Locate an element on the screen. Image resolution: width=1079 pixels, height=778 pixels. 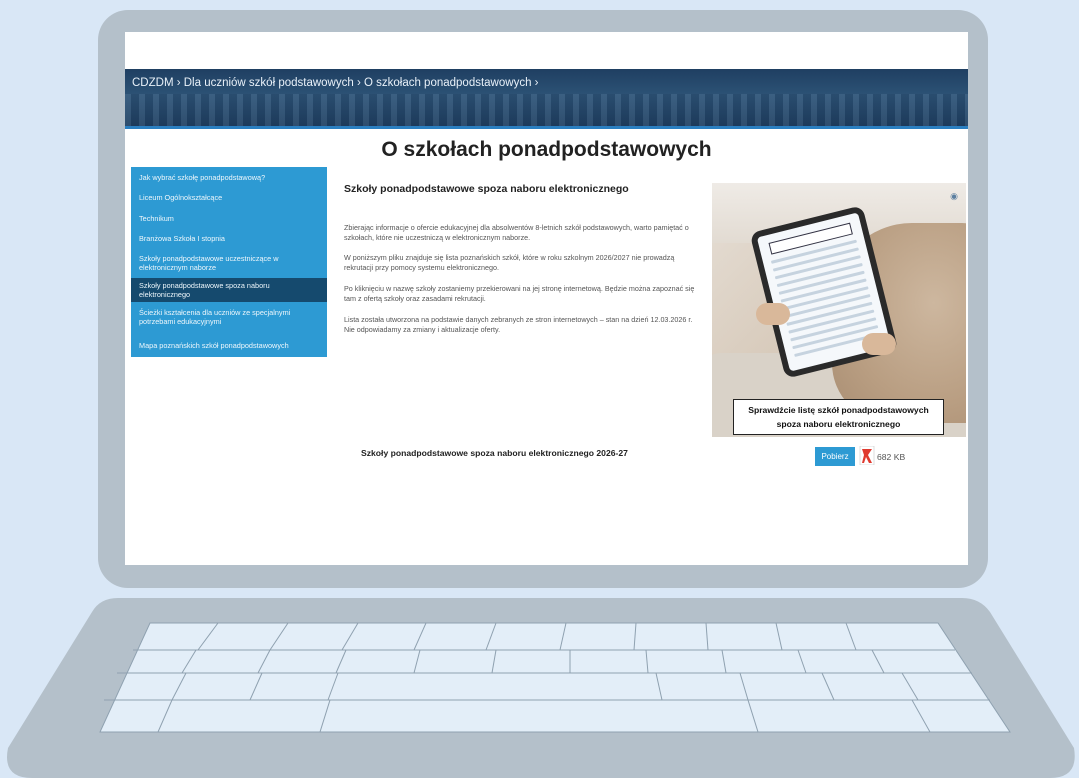
sidebar-item-how-to-choose: Jak wybrać szkołę ponadpodstawową? is located at coordinates (229, 177).